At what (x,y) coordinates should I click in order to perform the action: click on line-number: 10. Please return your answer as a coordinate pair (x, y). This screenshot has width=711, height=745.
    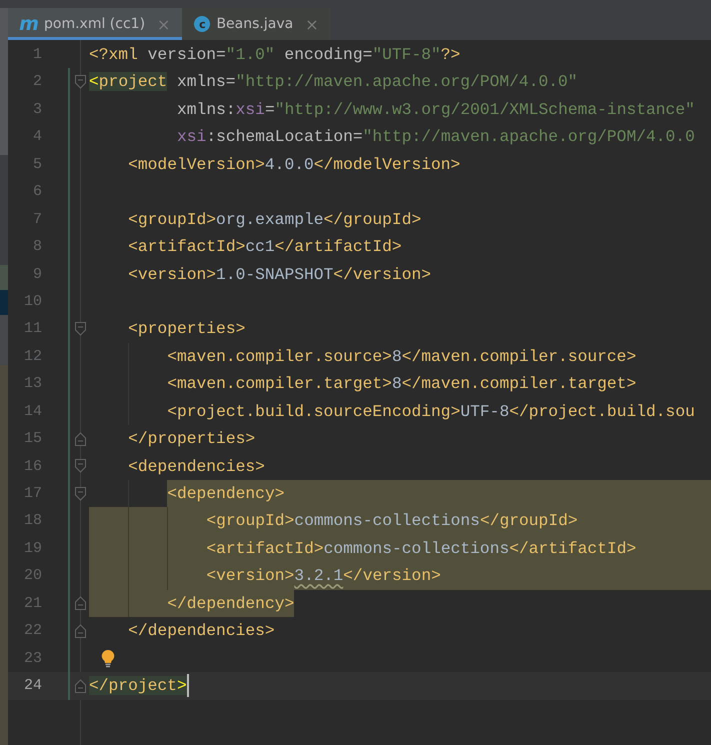
    Looking at the image, I should click on (32, 302).